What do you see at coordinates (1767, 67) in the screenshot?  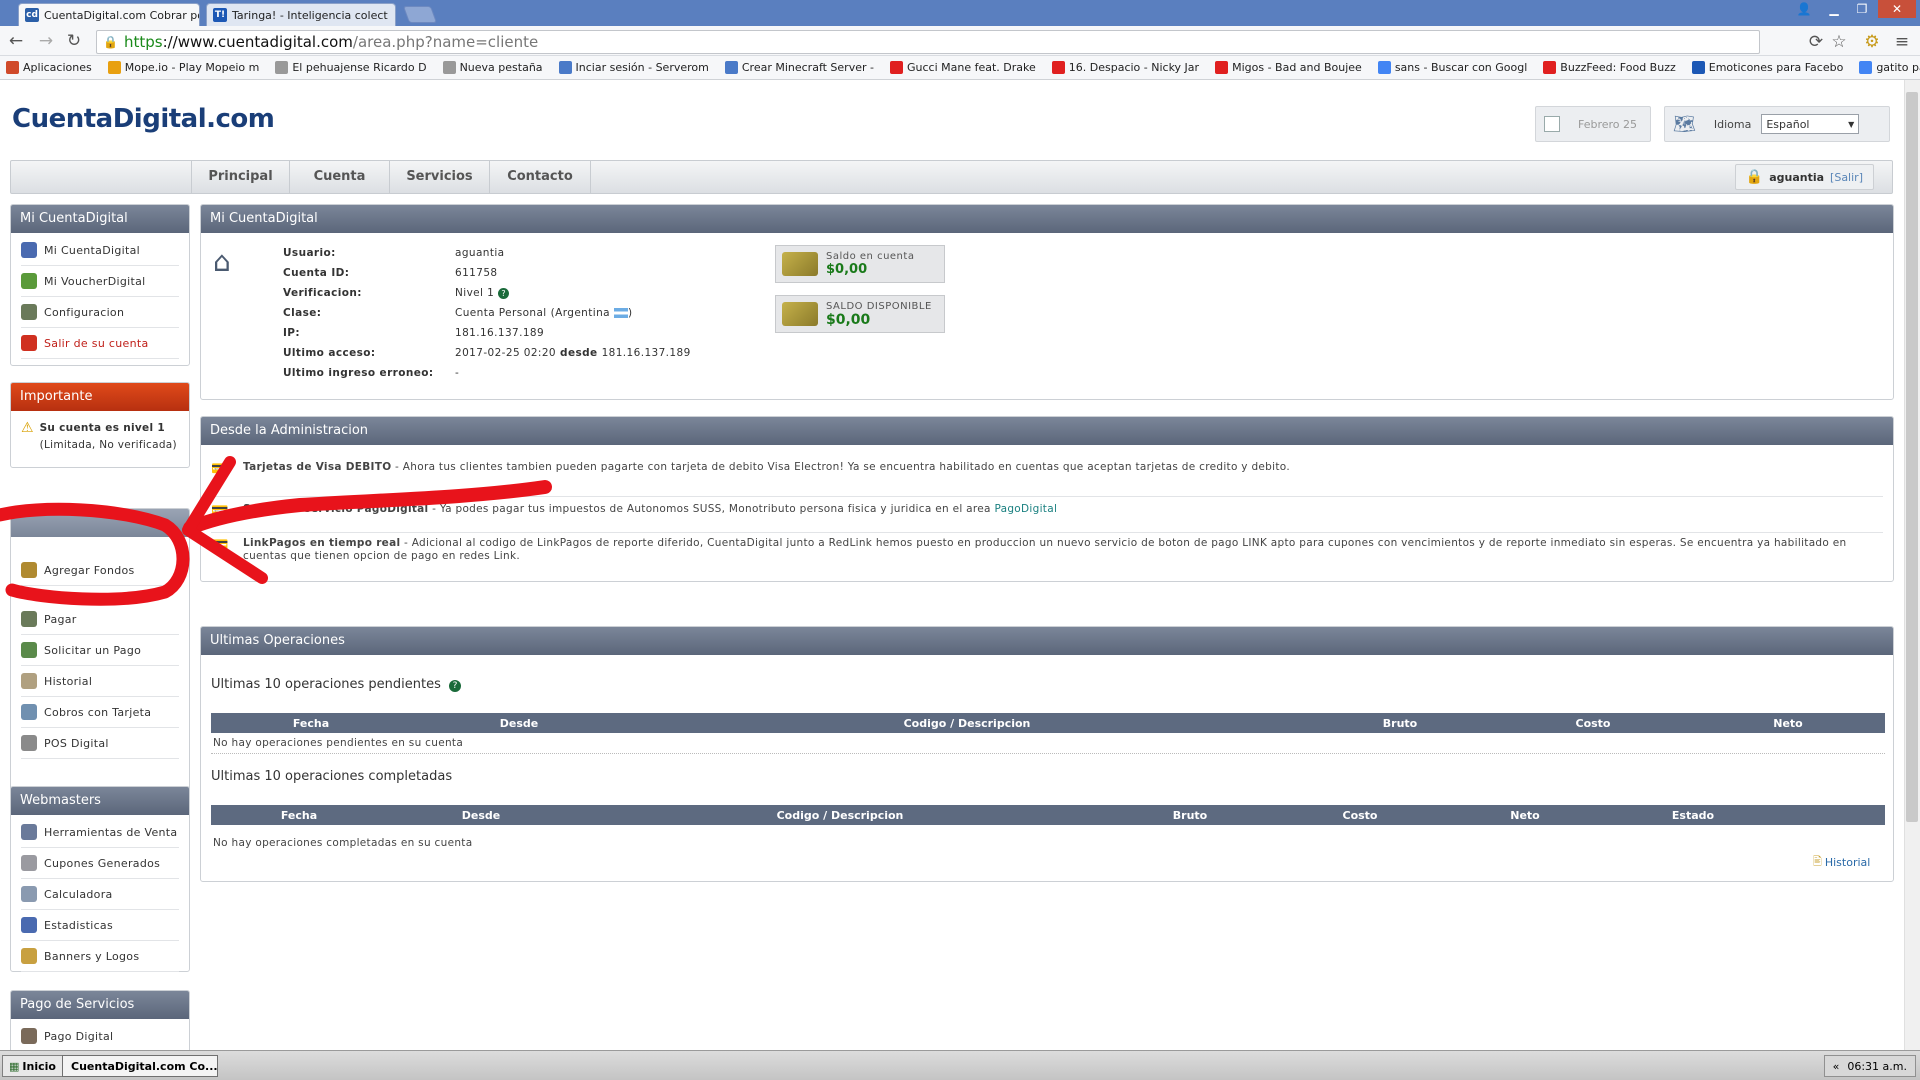 I see `bookmark-item: Emoticones para Facebo` at bounding box center [1767, 67].